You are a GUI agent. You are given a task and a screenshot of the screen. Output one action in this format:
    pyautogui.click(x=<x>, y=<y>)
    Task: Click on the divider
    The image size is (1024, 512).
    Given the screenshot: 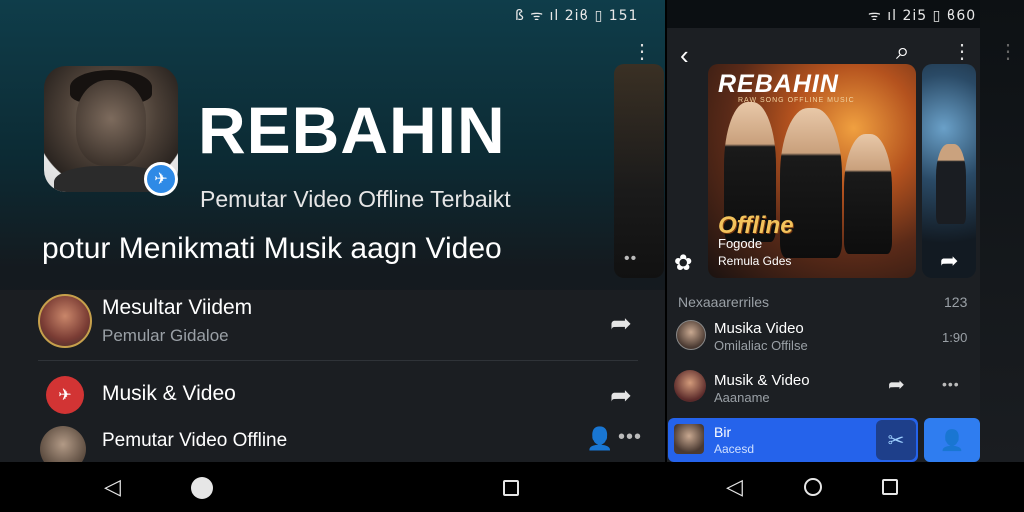 What is the action you would take?
    pyautogui.click(x=338, y=360)
    